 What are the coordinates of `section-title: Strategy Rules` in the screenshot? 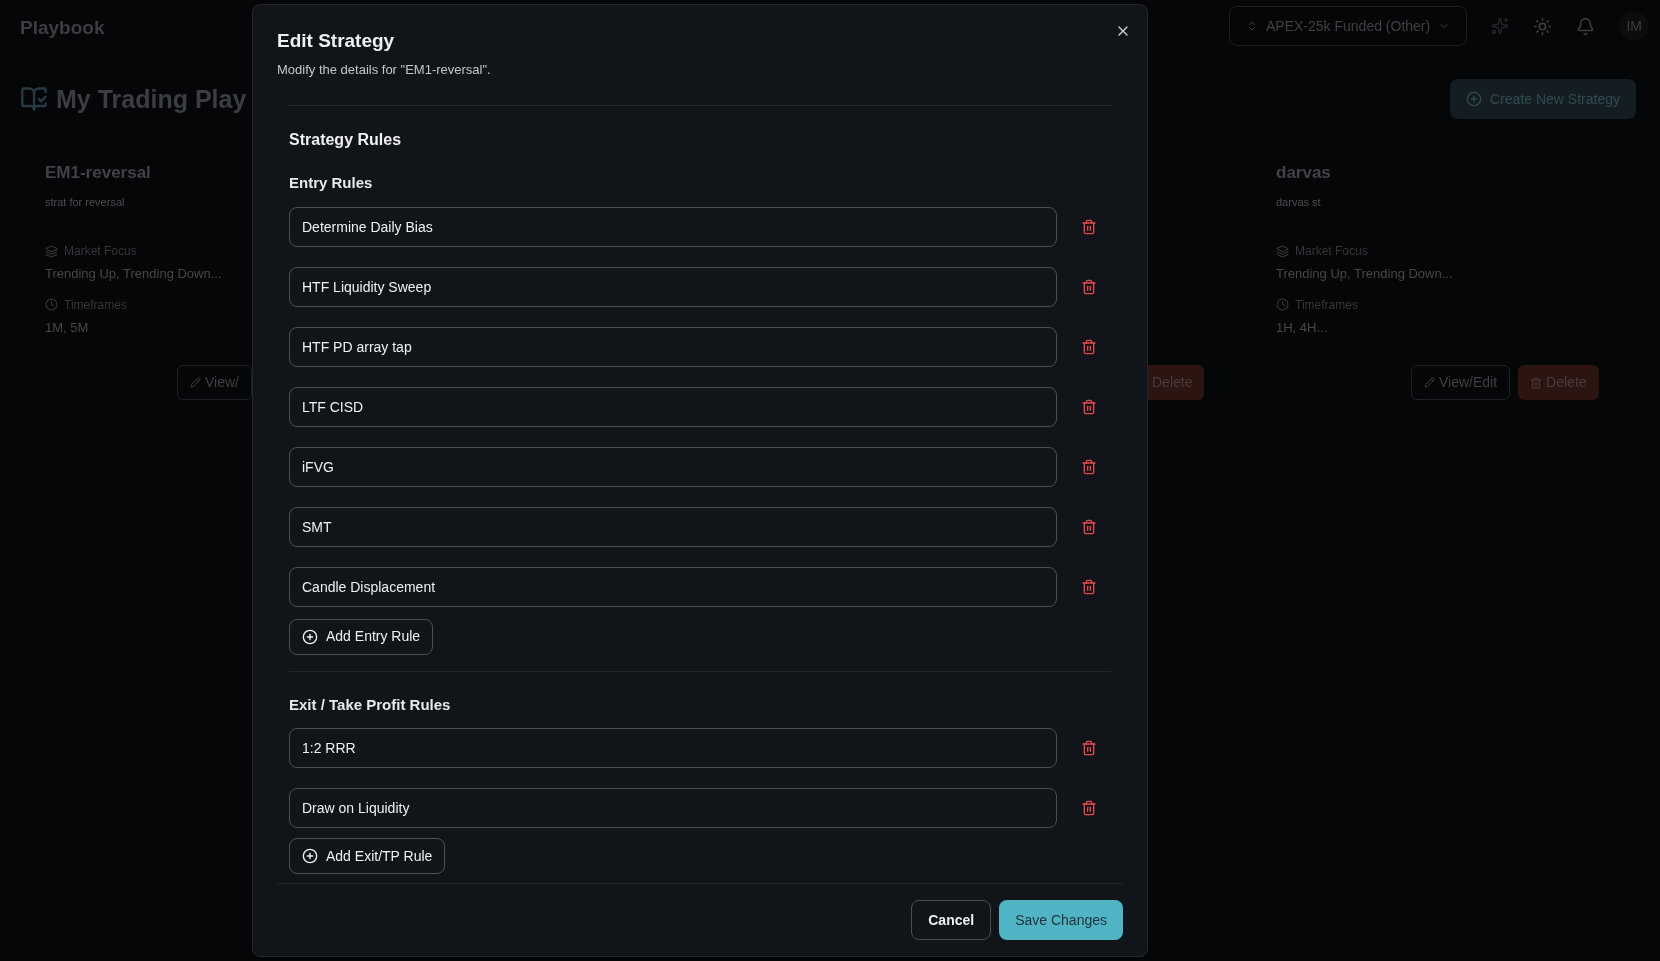 It's located at (346, 140).